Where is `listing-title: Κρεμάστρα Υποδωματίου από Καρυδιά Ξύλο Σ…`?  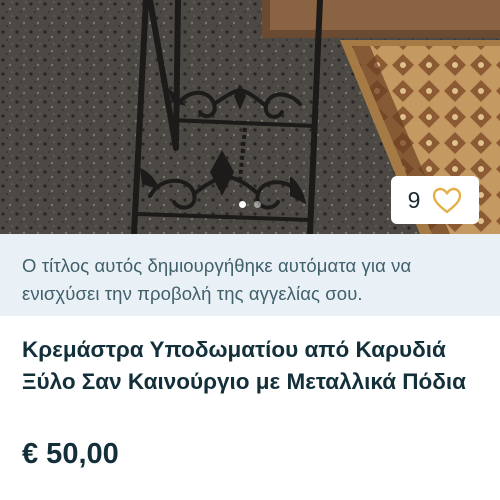
listing-title: Κρεμάστρα Υποδωματίου από Καρυδιά Ξύλο Σ… is located at coordinates (244, 365).